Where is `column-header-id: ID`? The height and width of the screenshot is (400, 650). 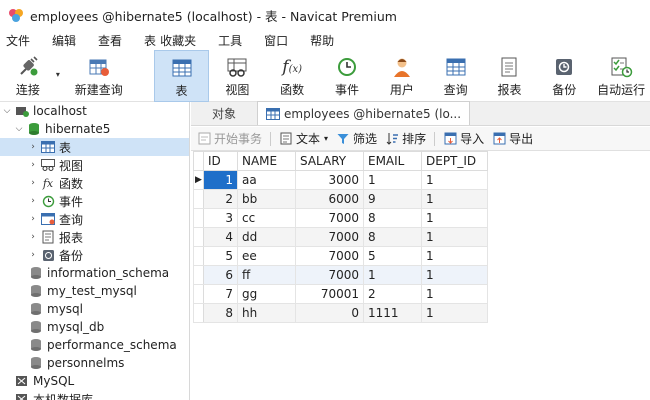
column-header-id: ID is located at coordinates (220, 161).